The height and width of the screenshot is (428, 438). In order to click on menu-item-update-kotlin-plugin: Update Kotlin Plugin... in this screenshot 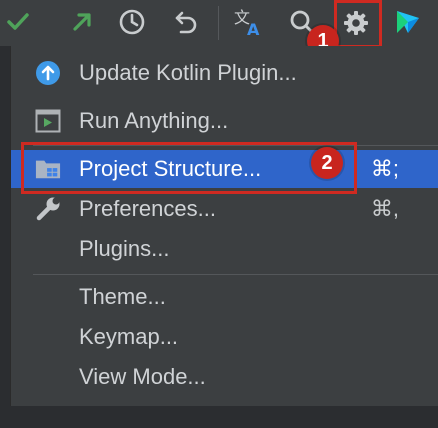, I will do `click(224, 73)`.